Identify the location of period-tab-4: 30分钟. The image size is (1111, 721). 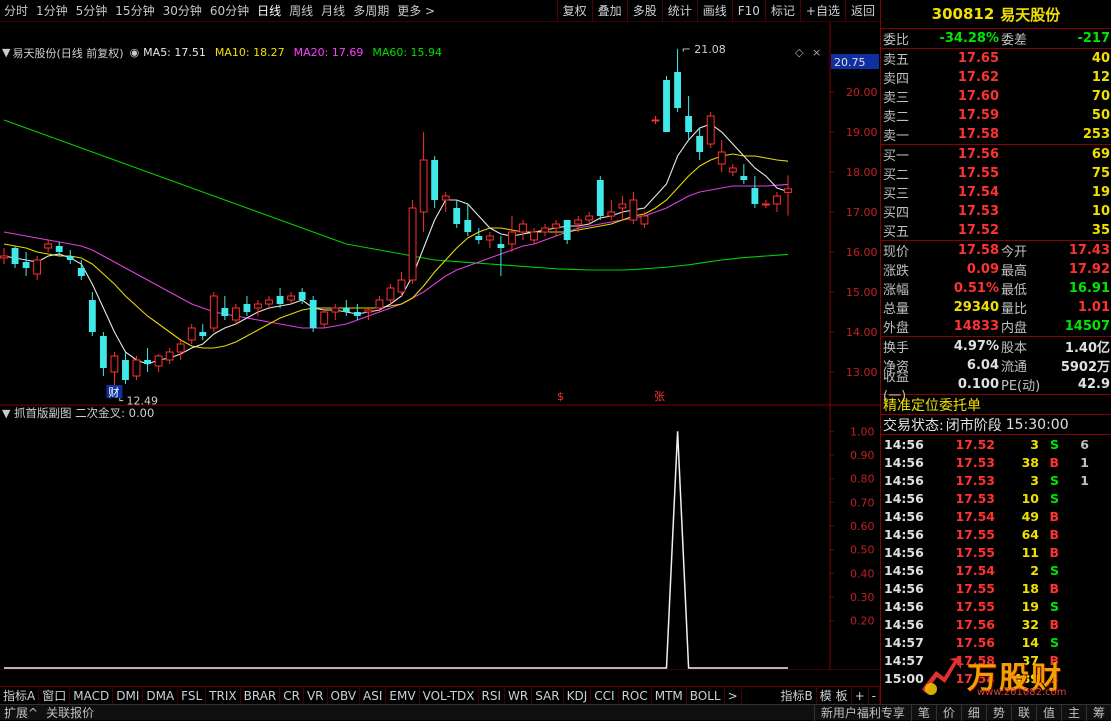
(182, 11).